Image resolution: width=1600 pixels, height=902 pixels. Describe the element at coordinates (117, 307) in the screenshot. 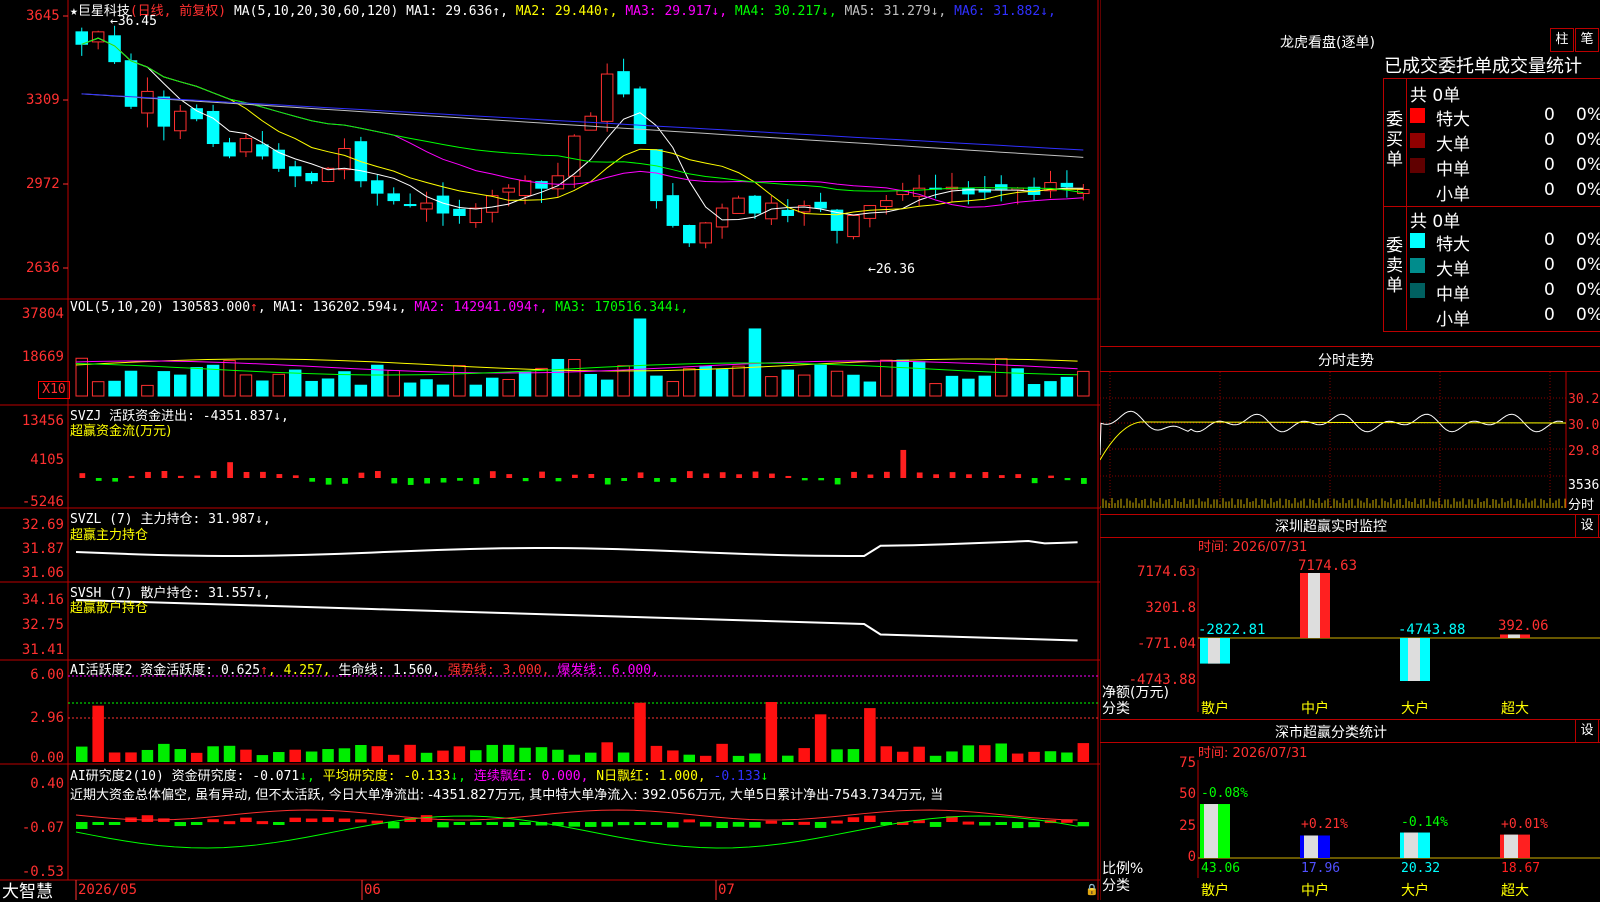

I see `vol-params: VOL(5,10,20)` at that location.